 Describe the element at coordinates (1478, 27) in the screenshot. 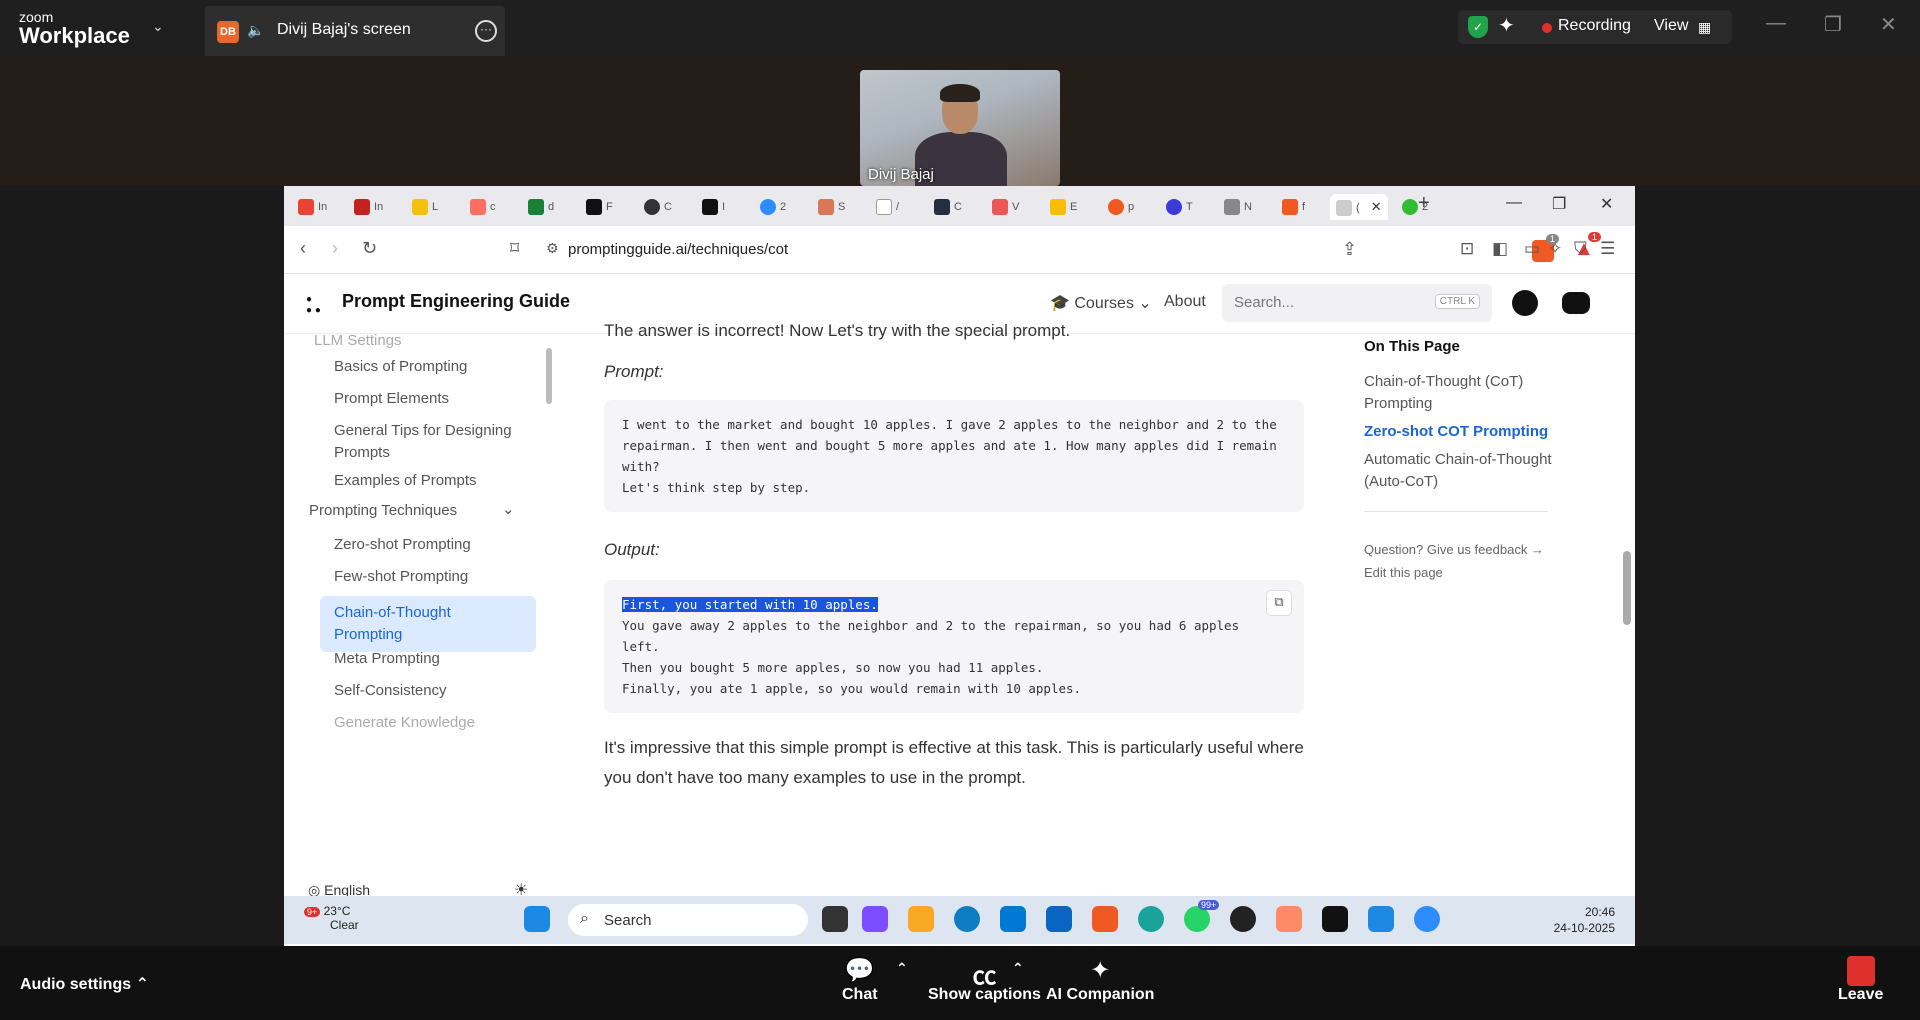

I see `security-shield-icon: ✓` at that location.